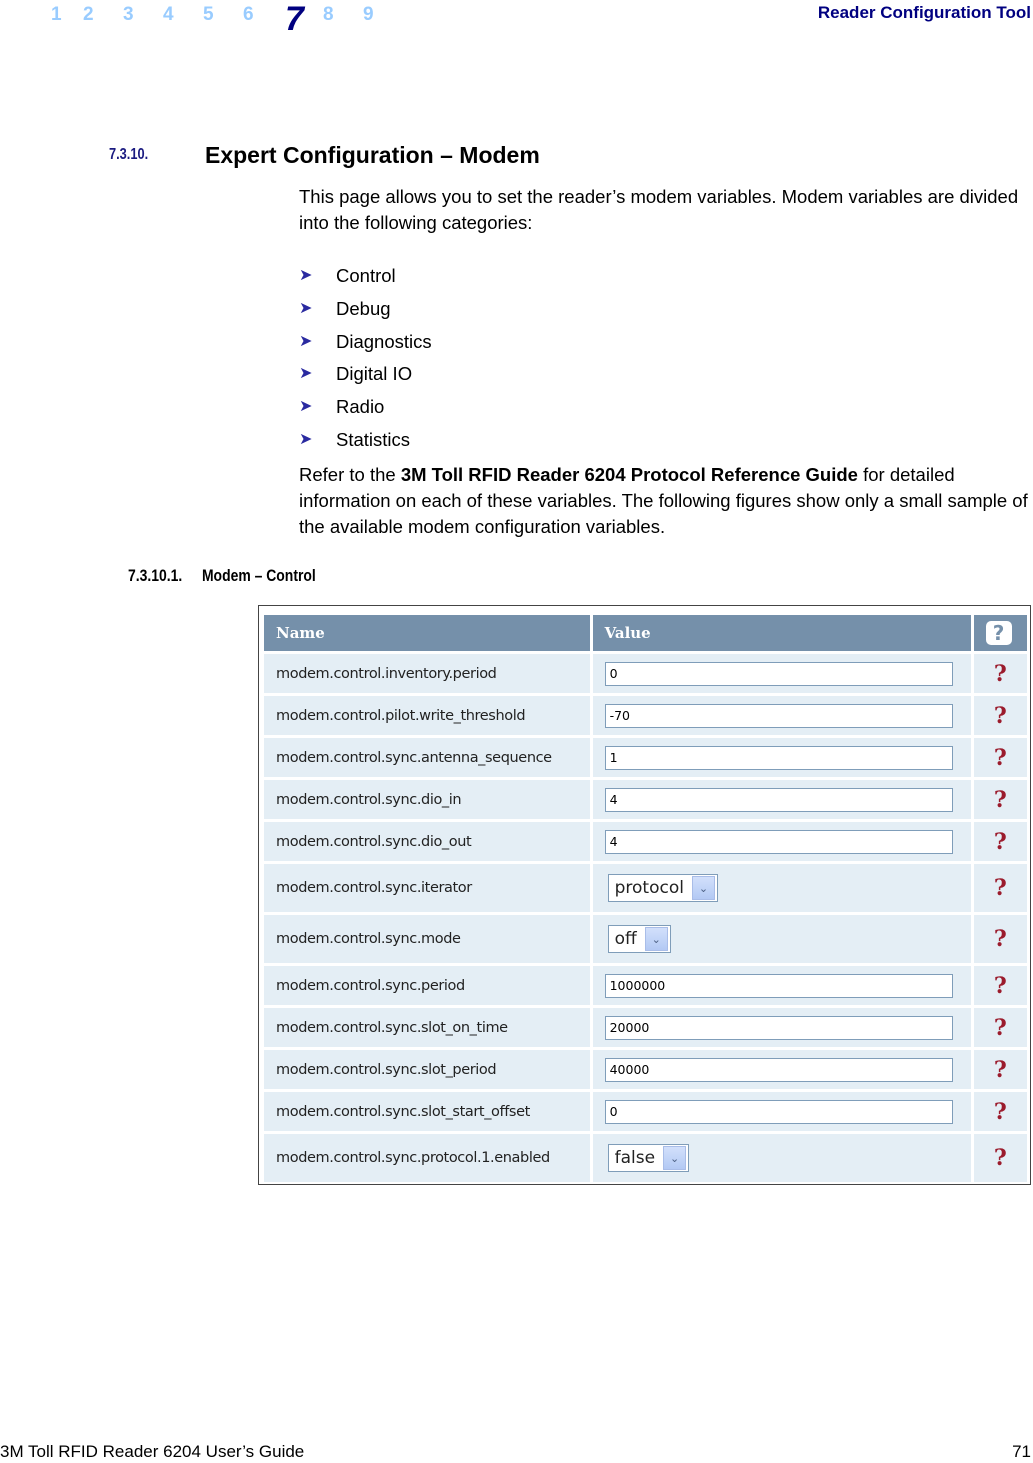 The image size is (1033, 1463). What do you see at coordinates (168, 15) in the screenshot?
I see `chapter-link: 4` at bounding box center [168, 15].